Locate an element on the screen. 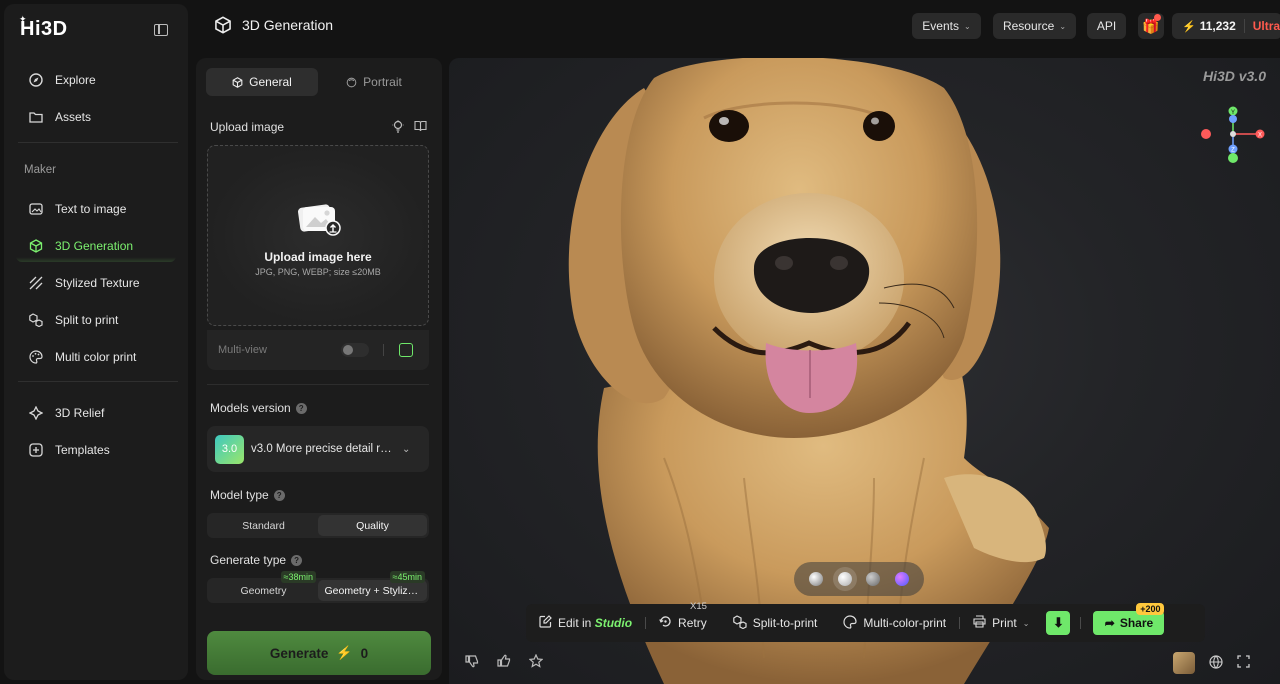  tab-label: Portrait is located at coordinates (382, 82).